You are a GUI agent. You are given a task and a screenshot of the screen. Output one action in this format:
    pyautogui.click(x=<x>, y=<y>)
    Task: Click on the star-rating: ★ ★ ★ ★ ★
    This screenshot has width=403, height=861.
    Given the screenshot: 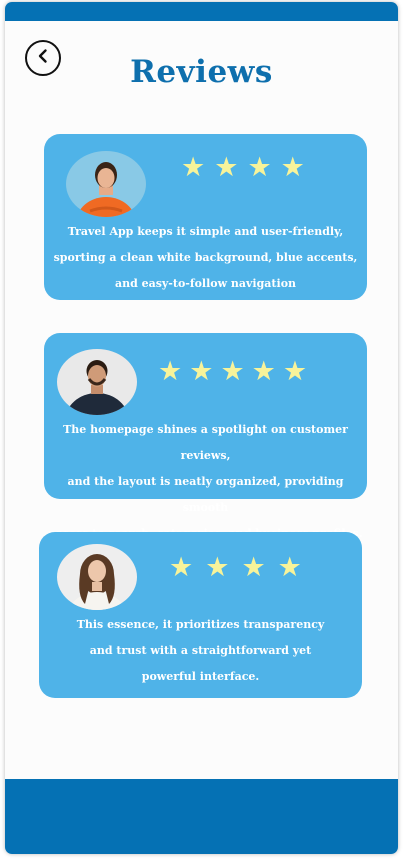 What is the action you would take?
    pyautogui.click(x=232, y=371)
    